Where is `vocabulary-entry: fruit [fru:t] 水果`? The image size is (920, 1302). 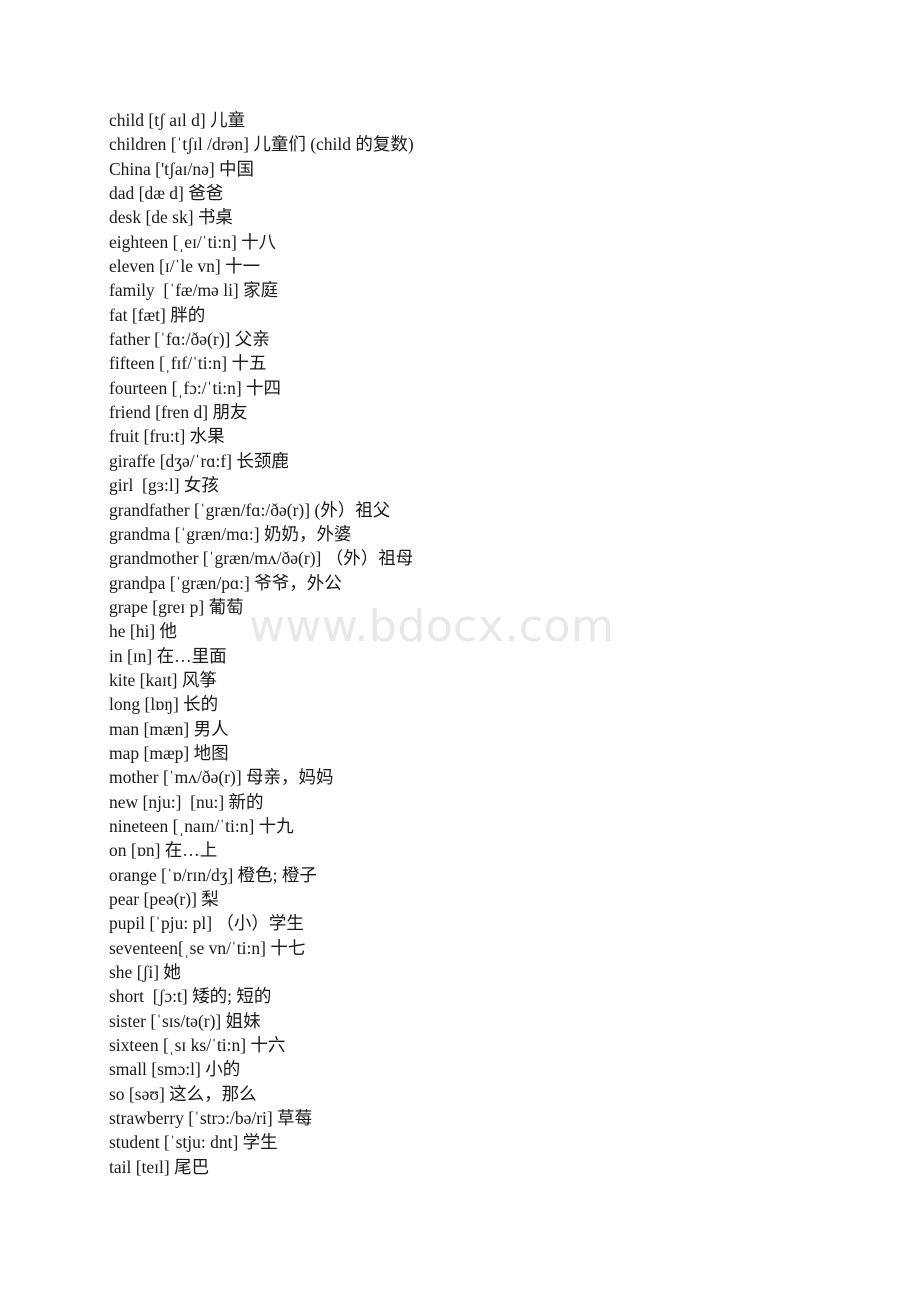
vocabulary-entry: fruit [fru:t] 水果 is located at coordinates (167, 436).